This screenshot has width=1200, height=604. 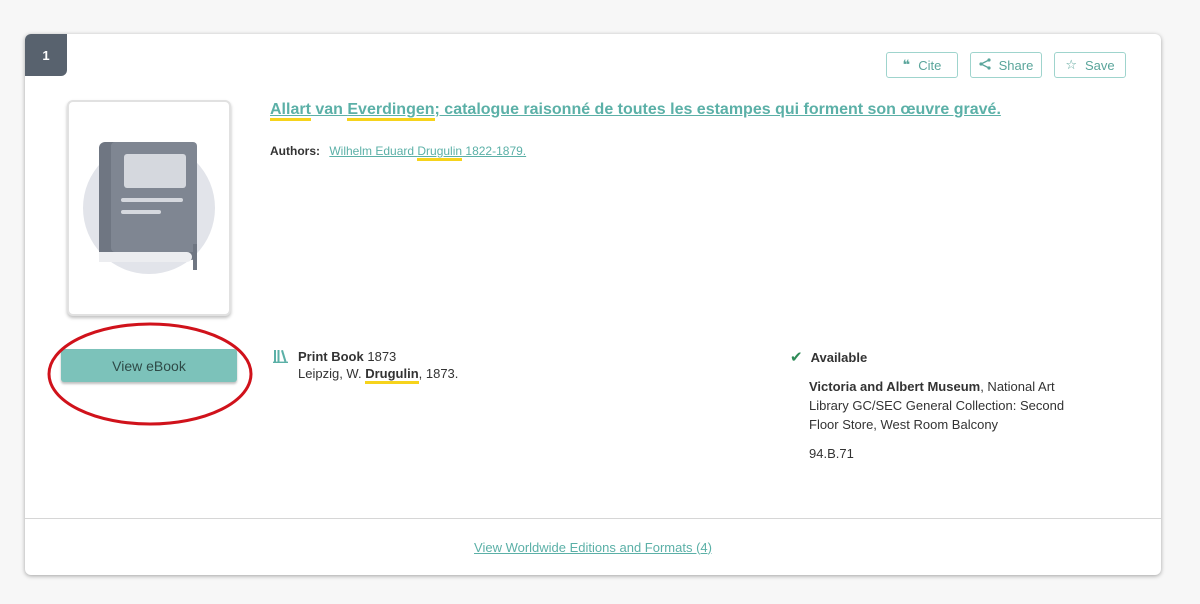 I want to click on result-index-badge: 1, so click(x=46, y=55).